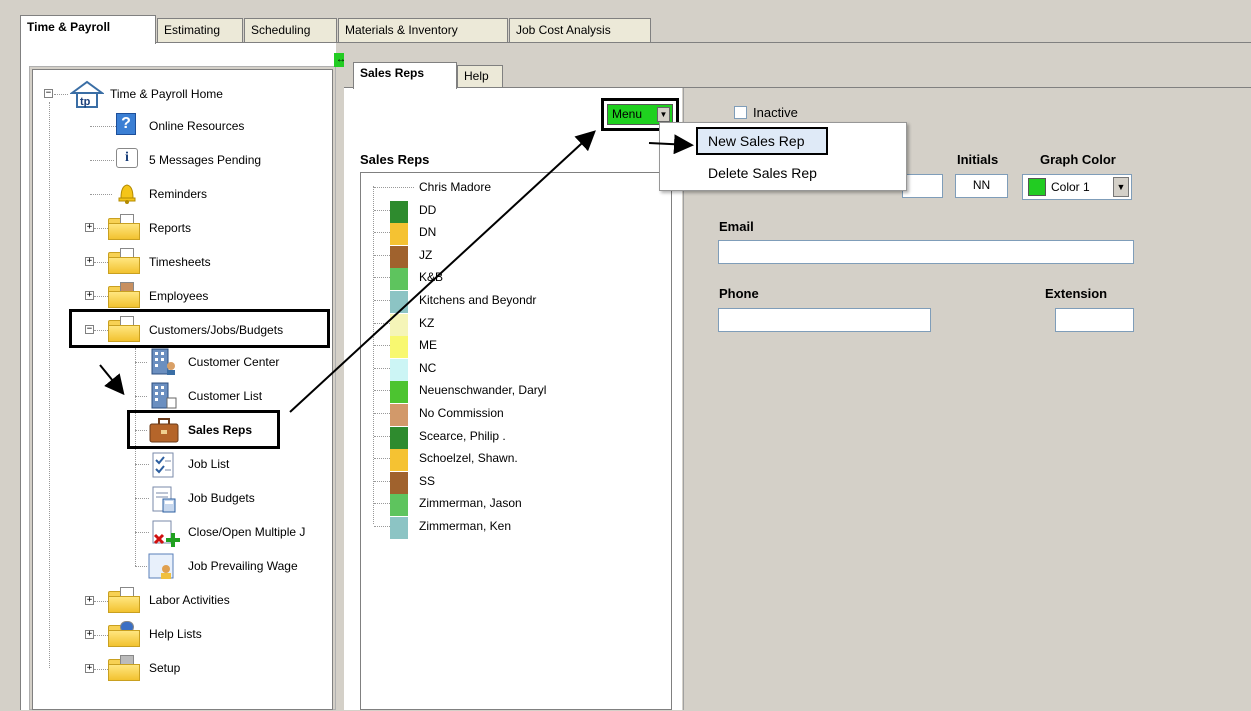 The image size is (1251, 711). What do you see at coordinates (442, 271) in the screenshot?
I see `arrow-to-menu` at bounding box center [442, 271].